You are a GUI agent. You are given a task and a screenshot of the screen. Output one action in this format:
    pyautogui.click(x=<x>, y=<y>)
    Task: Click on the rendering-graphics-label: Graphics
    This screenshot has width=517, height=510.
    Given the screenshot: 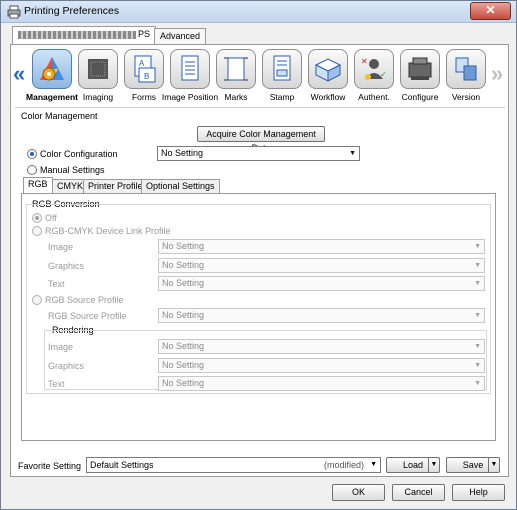 What is the action you would take?
    pyautogui.click(x=66, y=366)
    